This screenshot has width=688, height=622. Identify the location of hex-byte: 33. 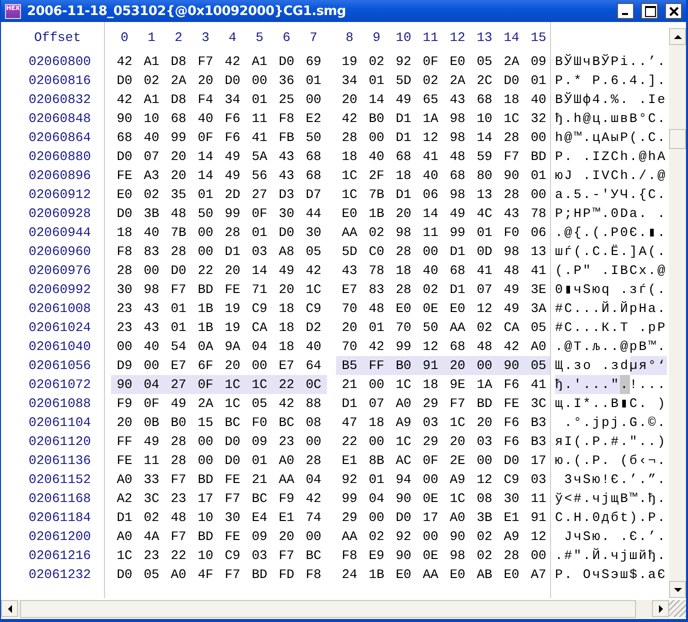
(151, 480).